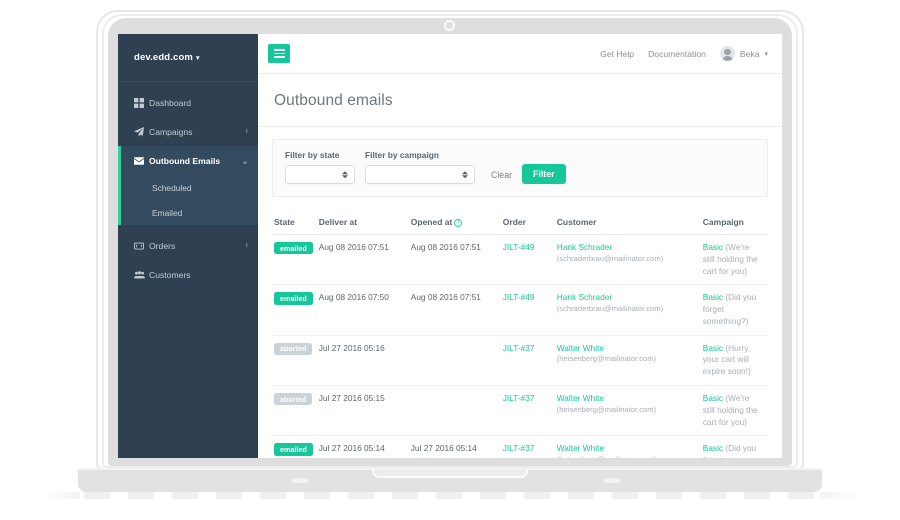  I want to click on sidebar-item-outbound-emails: Outbound Emails ⌄, so click(188, 160).